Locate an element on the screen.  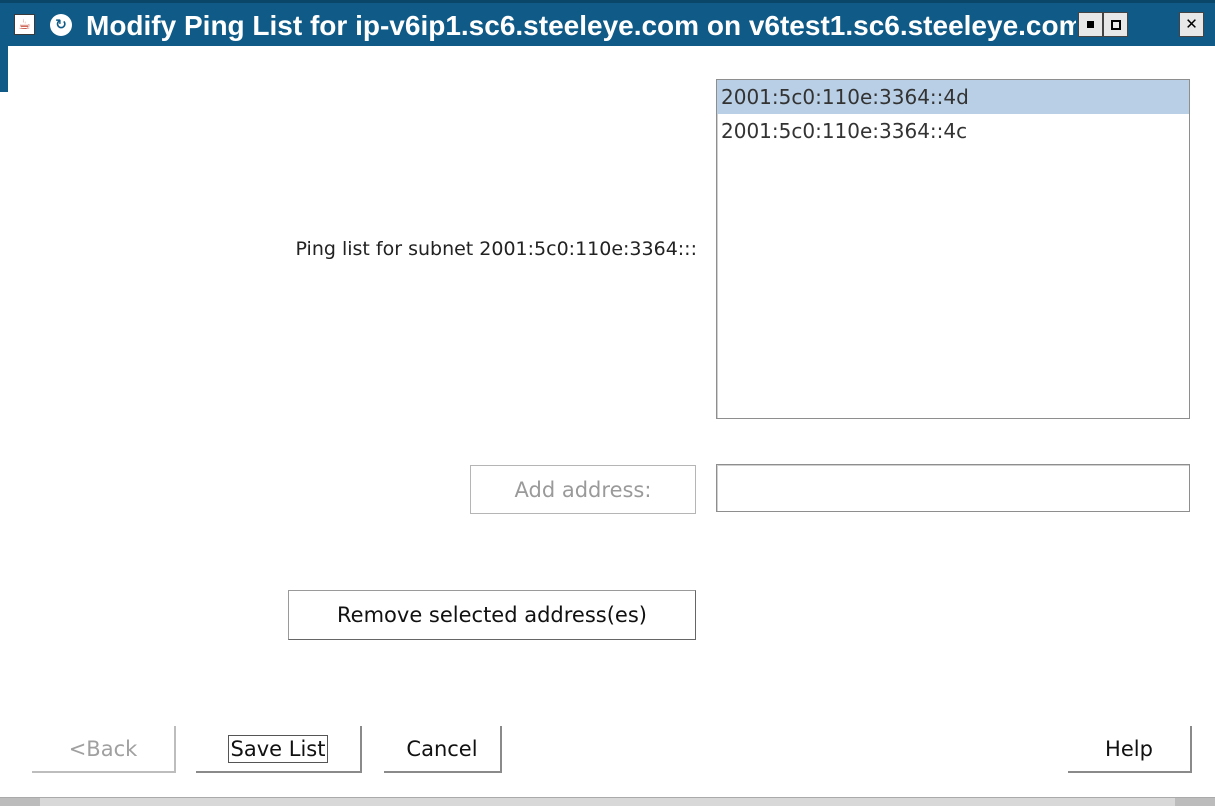
close-icon: ✕ is located at coordinates (1191, 24).